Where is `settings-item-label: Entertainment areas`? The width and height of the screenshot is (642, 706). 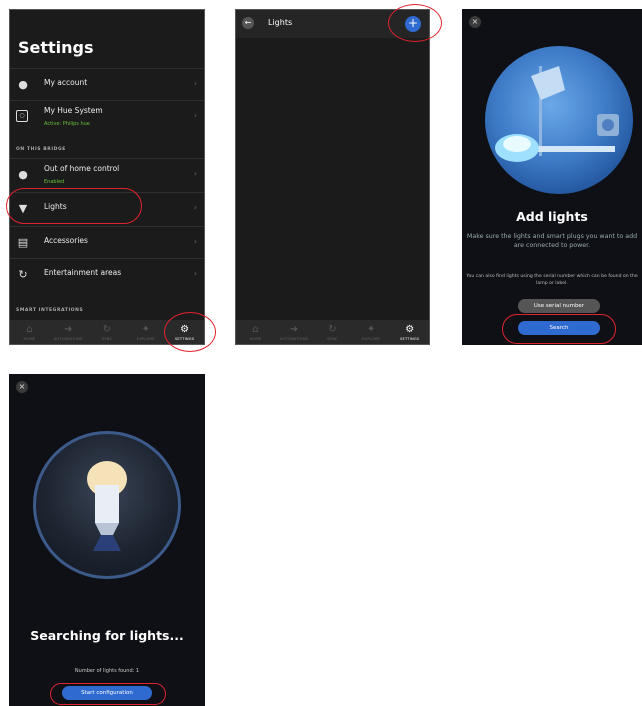
settings-item-label: Entertainment areas is located at coordinates (83, 272).